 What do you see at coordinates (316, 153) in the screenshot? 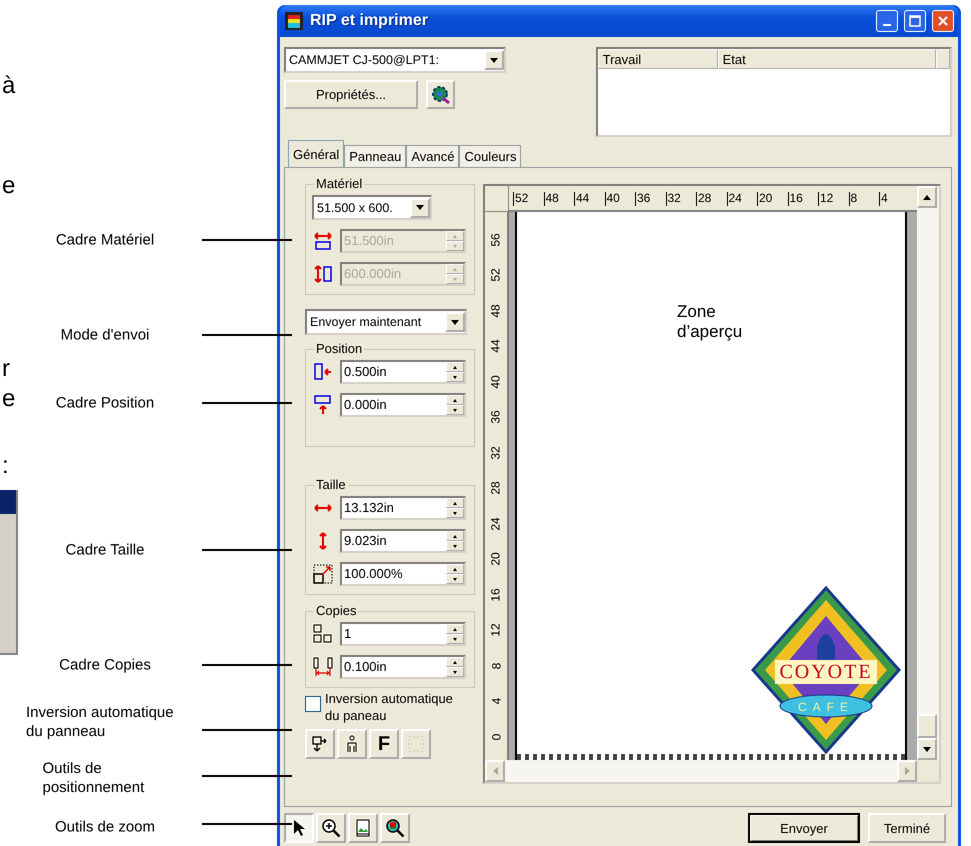
I see `tab: Général` at bounding box center [316, 153].